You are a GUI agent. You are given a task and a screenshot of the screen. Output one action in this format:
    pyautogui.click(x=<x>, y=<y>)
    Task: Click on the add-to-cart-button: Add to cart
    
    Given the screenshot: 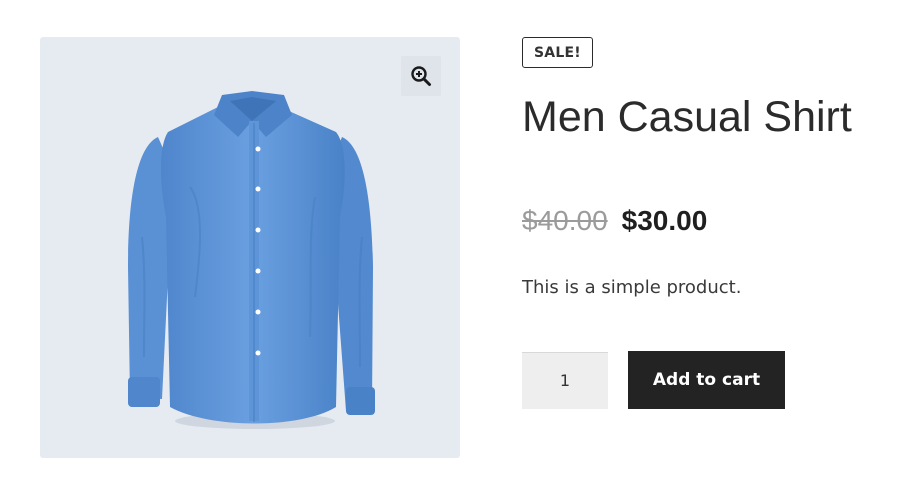 What is the action you would take?
    pyautogui.click(x=706, y=380)
    